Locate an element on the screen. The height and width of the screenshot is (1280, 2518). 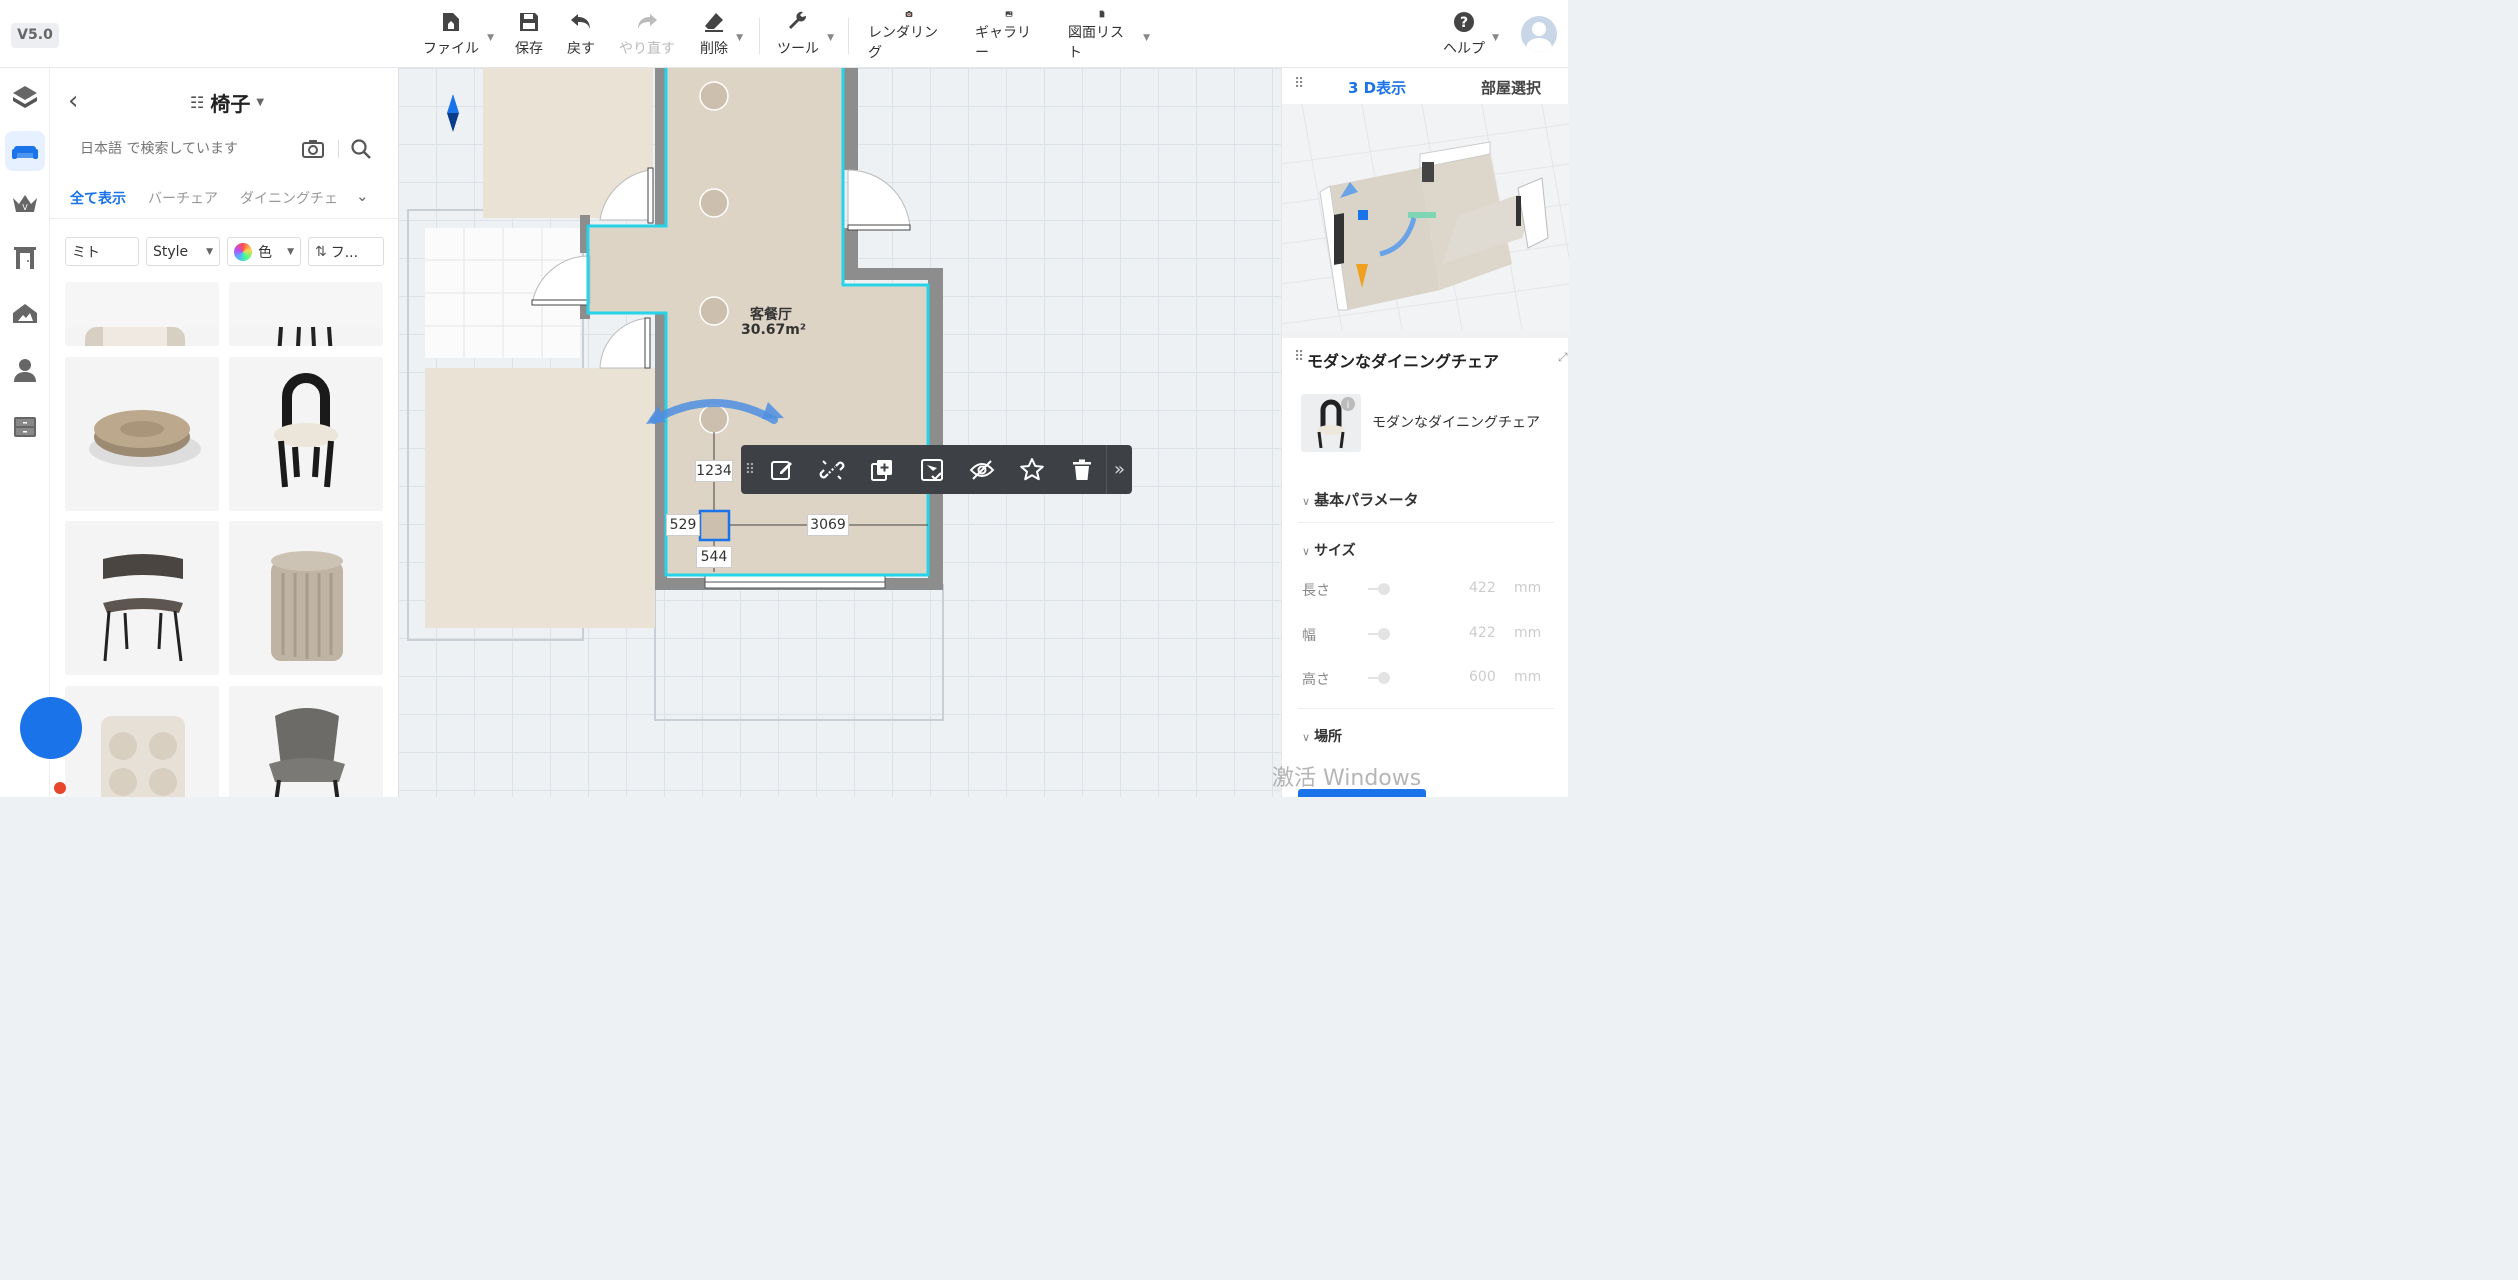
search-icon is located at coordinates (361, 149).